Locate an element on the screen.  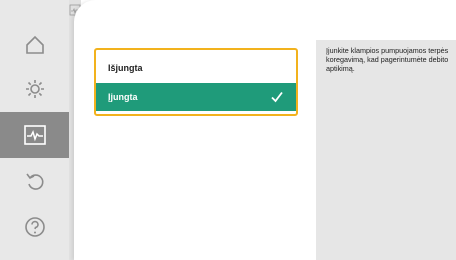
nav-help is located at coordinates (34, 227).